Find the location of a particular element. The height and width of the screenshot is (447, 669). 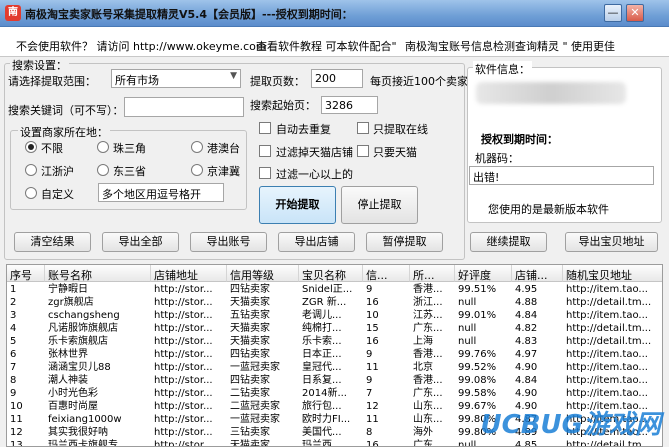

export-shop-button: 导出店铺 is located at coordinates (316, 242).